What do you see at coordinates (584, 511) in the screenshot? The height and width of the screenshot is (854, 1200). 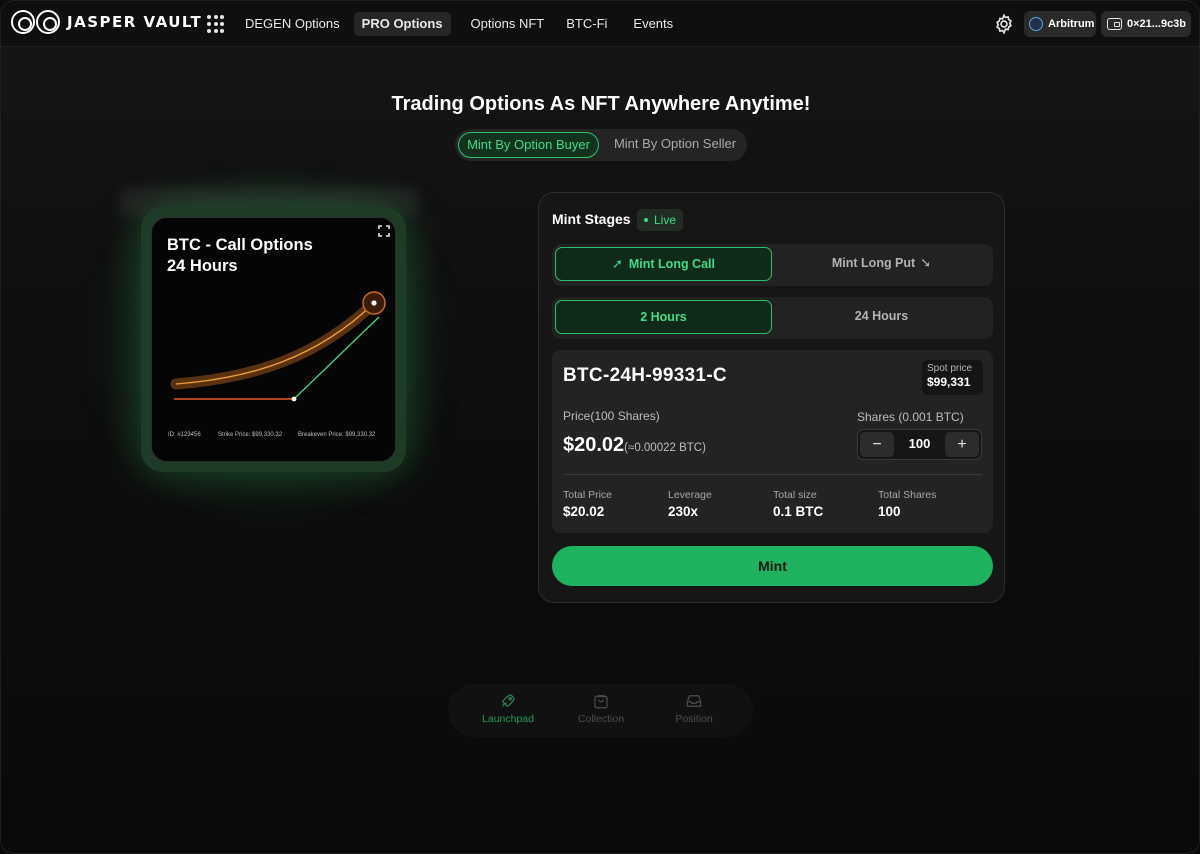 I see `stat-value: $20.02` at bounding box center [584, 511].